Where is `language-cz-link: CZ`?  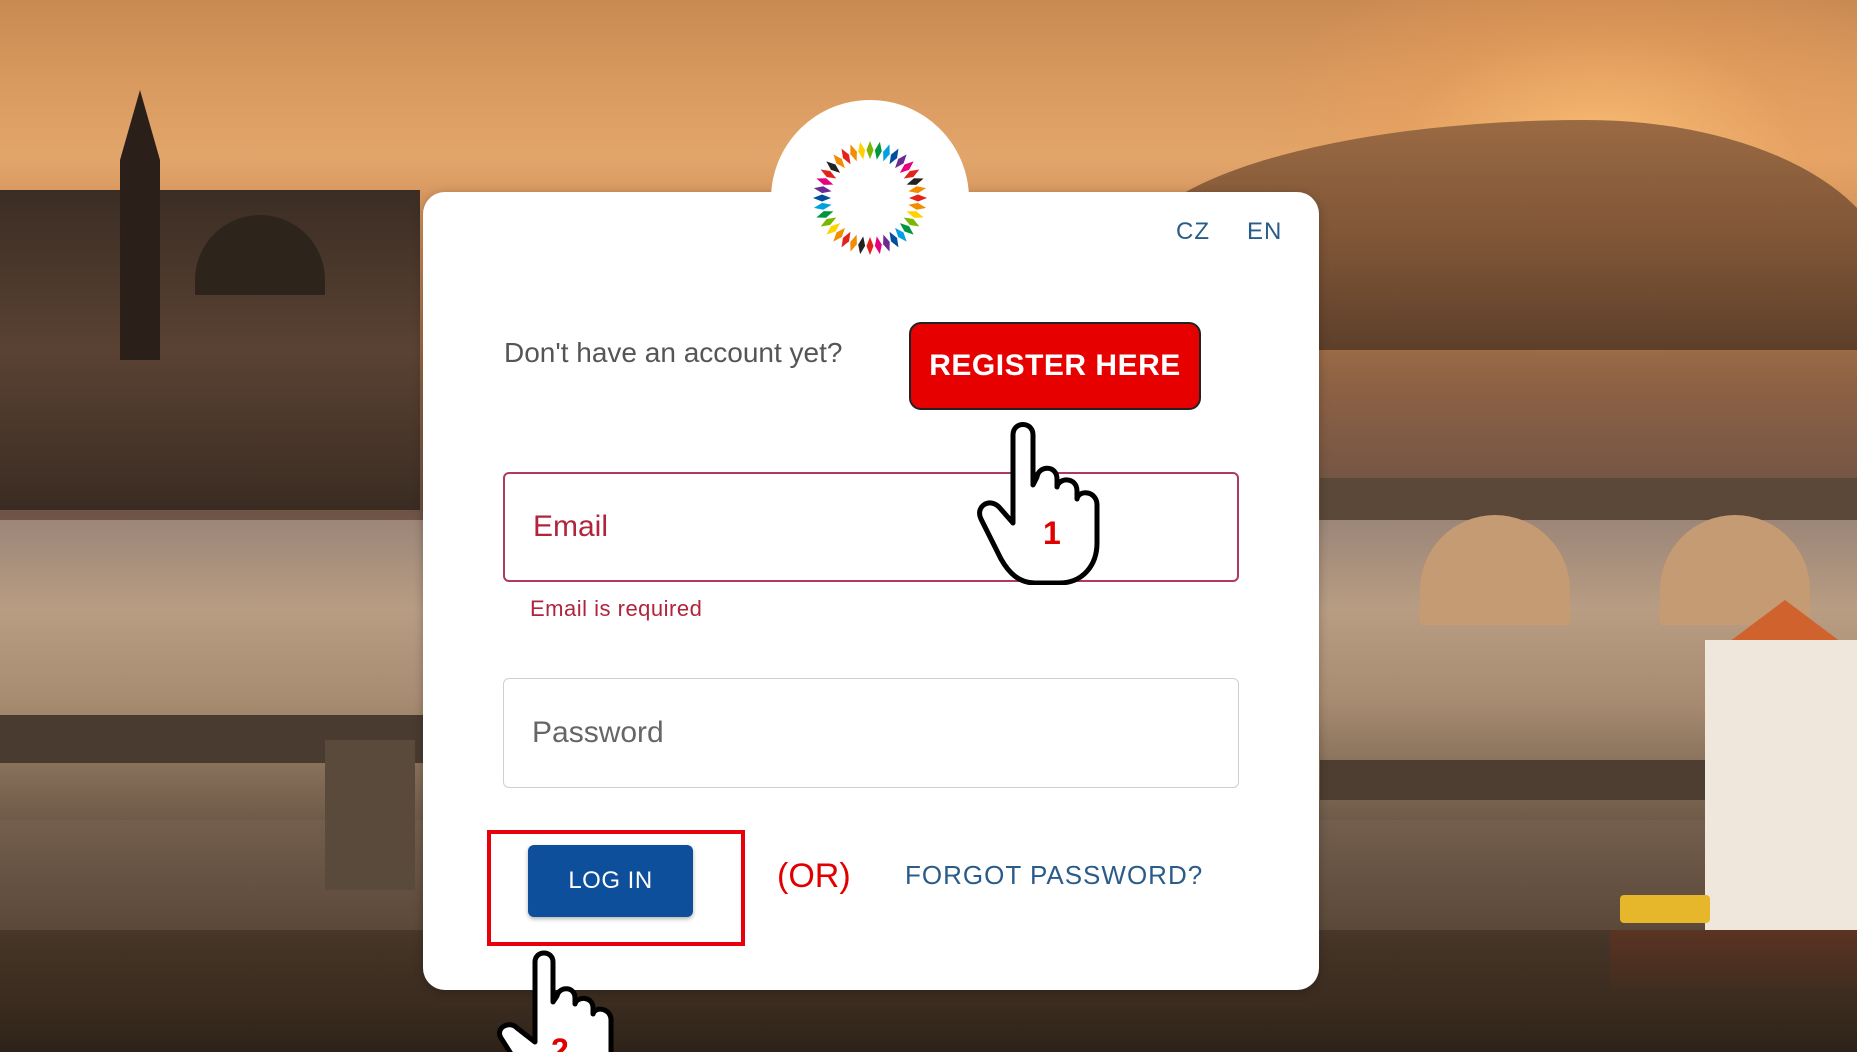 language-cz-link: CZ is located at coordinates (1193, 232).